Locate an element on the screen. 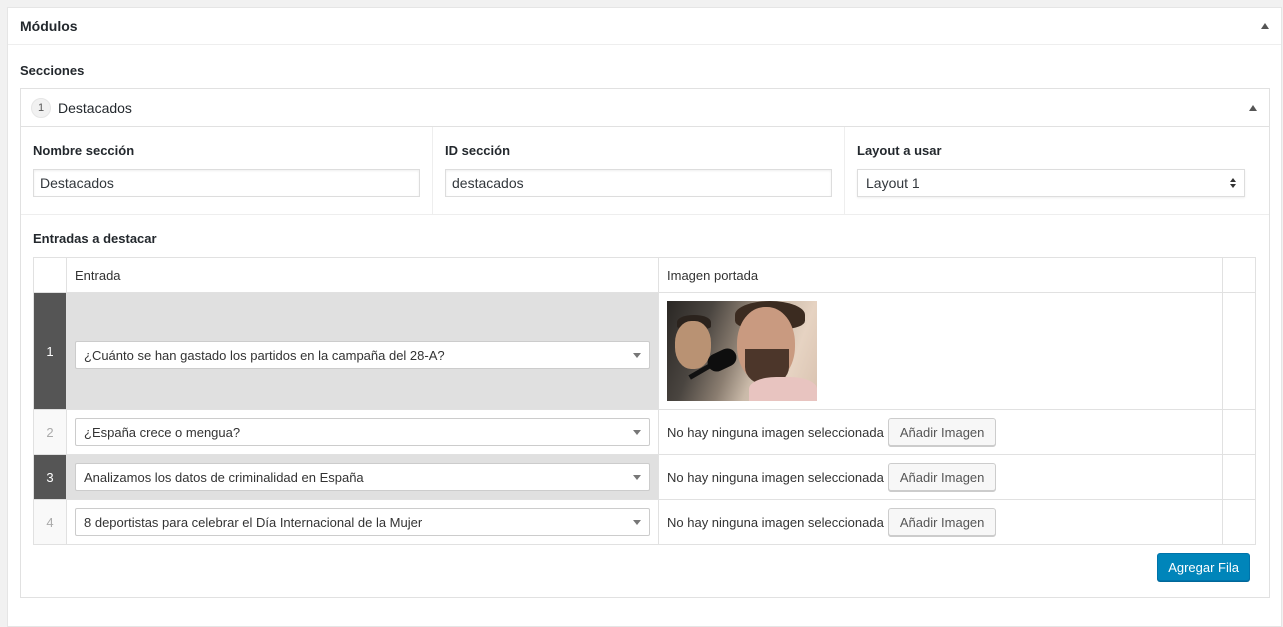 This screenshot has width=1283, height=627. row-order-handle: 3 is located at coordinates (50, 477).